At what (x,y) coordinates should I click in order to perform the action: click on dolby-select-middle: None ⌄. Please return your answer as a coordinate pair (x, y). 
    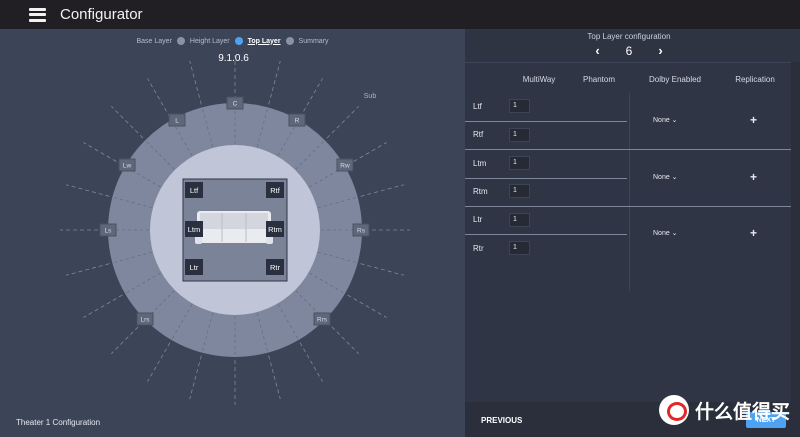
    Looking at the image, I should click on (665, 177).